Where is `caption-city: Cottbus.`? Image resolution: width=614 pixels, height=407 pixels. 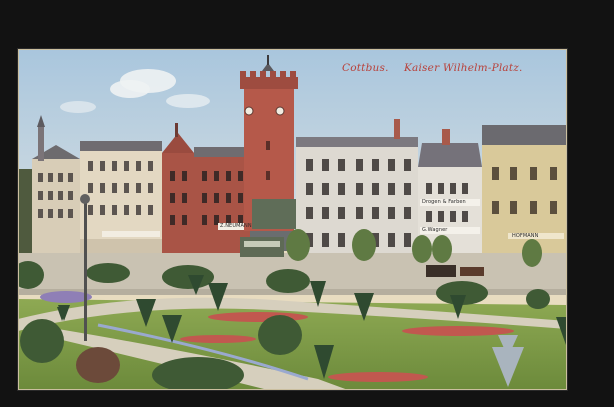 caption-city: Cottbus. is located at coordinates (365, 68).